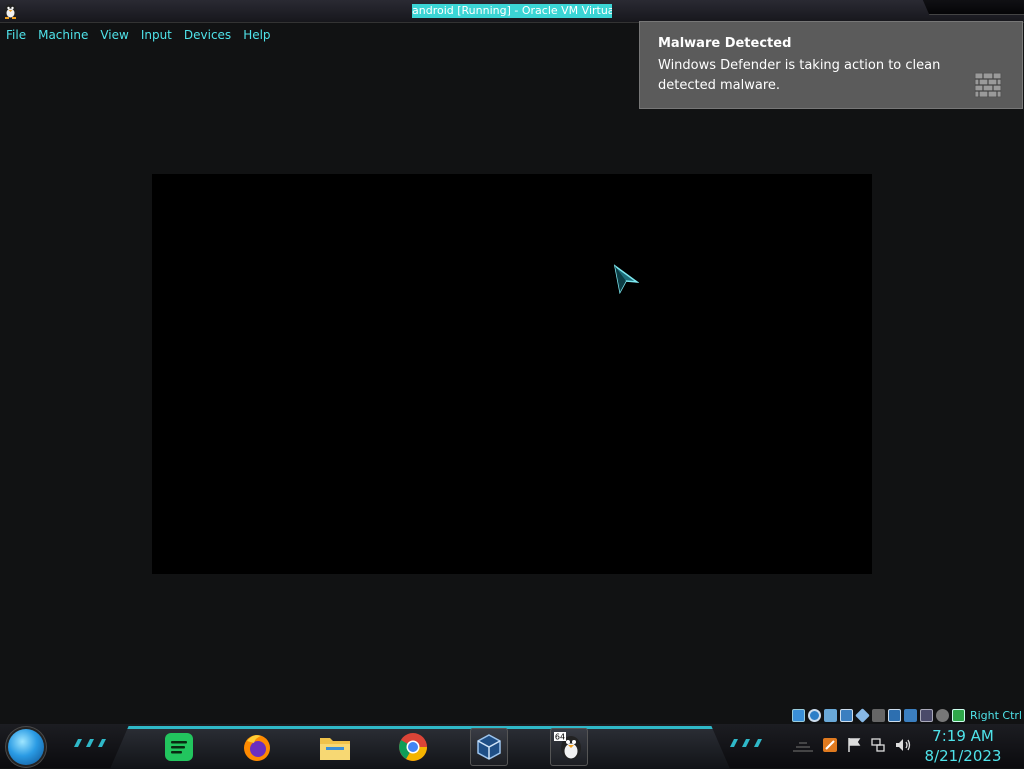 The image size is (1024, 769). What do you see at coordinates (803, 745) in the screenshot?
I see `tray-overflow-icon` at bounding box center [803, 745].